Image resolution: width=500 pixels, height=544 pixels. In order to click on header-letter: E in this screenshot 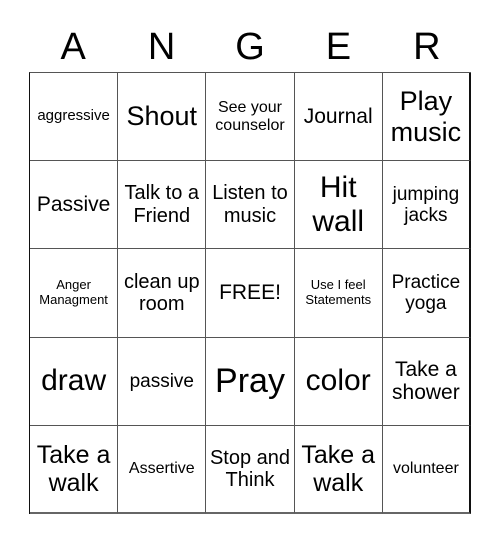, I will do `click(338, 47)`.